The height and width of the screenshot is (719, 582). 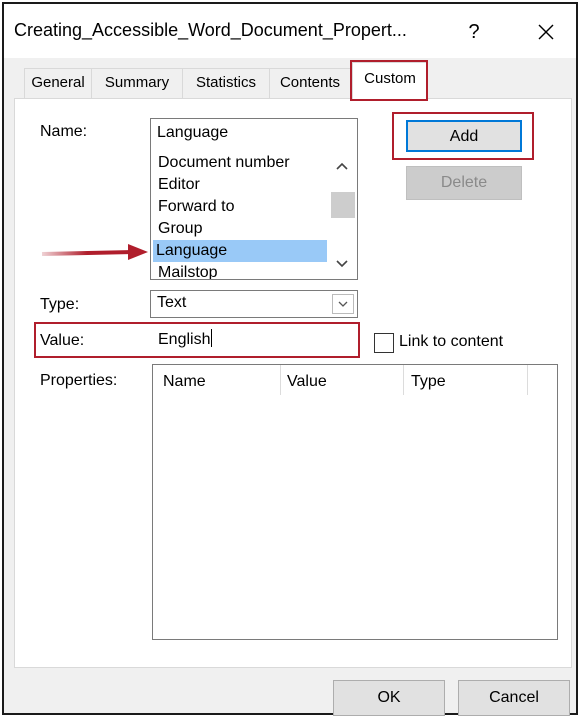 What do you see at coordinates (240, 251) in the screenshot?
I see `list-item-selected: Language` at bounding box center [240, 251].